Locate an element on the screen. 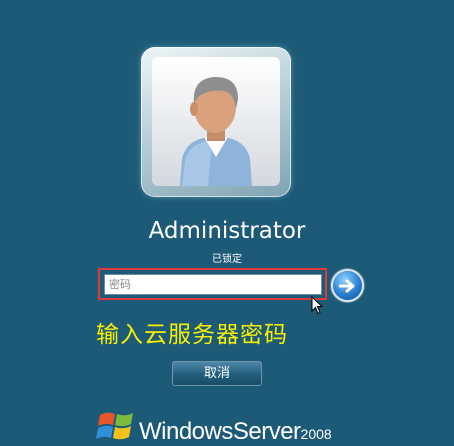 The height and width of the screenshot is (446, 454). instruction-annotation: 输入云服务器密码 is located at coordinates (192, 335).